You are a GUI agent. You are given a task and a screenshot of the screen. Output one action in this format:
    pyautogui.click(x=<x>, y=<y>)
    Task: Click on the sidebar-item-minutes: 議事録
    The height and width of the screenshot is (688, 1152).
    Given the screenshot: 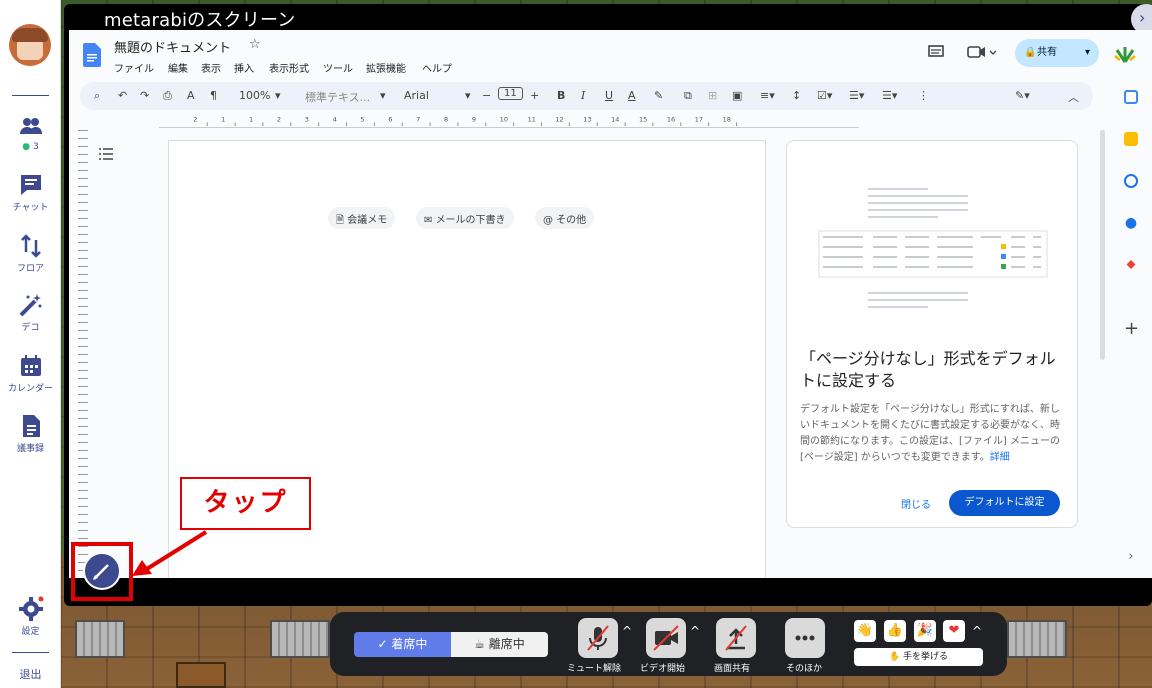 What is the action you would take?
    pyautogui.click(x=30, y=433)
    